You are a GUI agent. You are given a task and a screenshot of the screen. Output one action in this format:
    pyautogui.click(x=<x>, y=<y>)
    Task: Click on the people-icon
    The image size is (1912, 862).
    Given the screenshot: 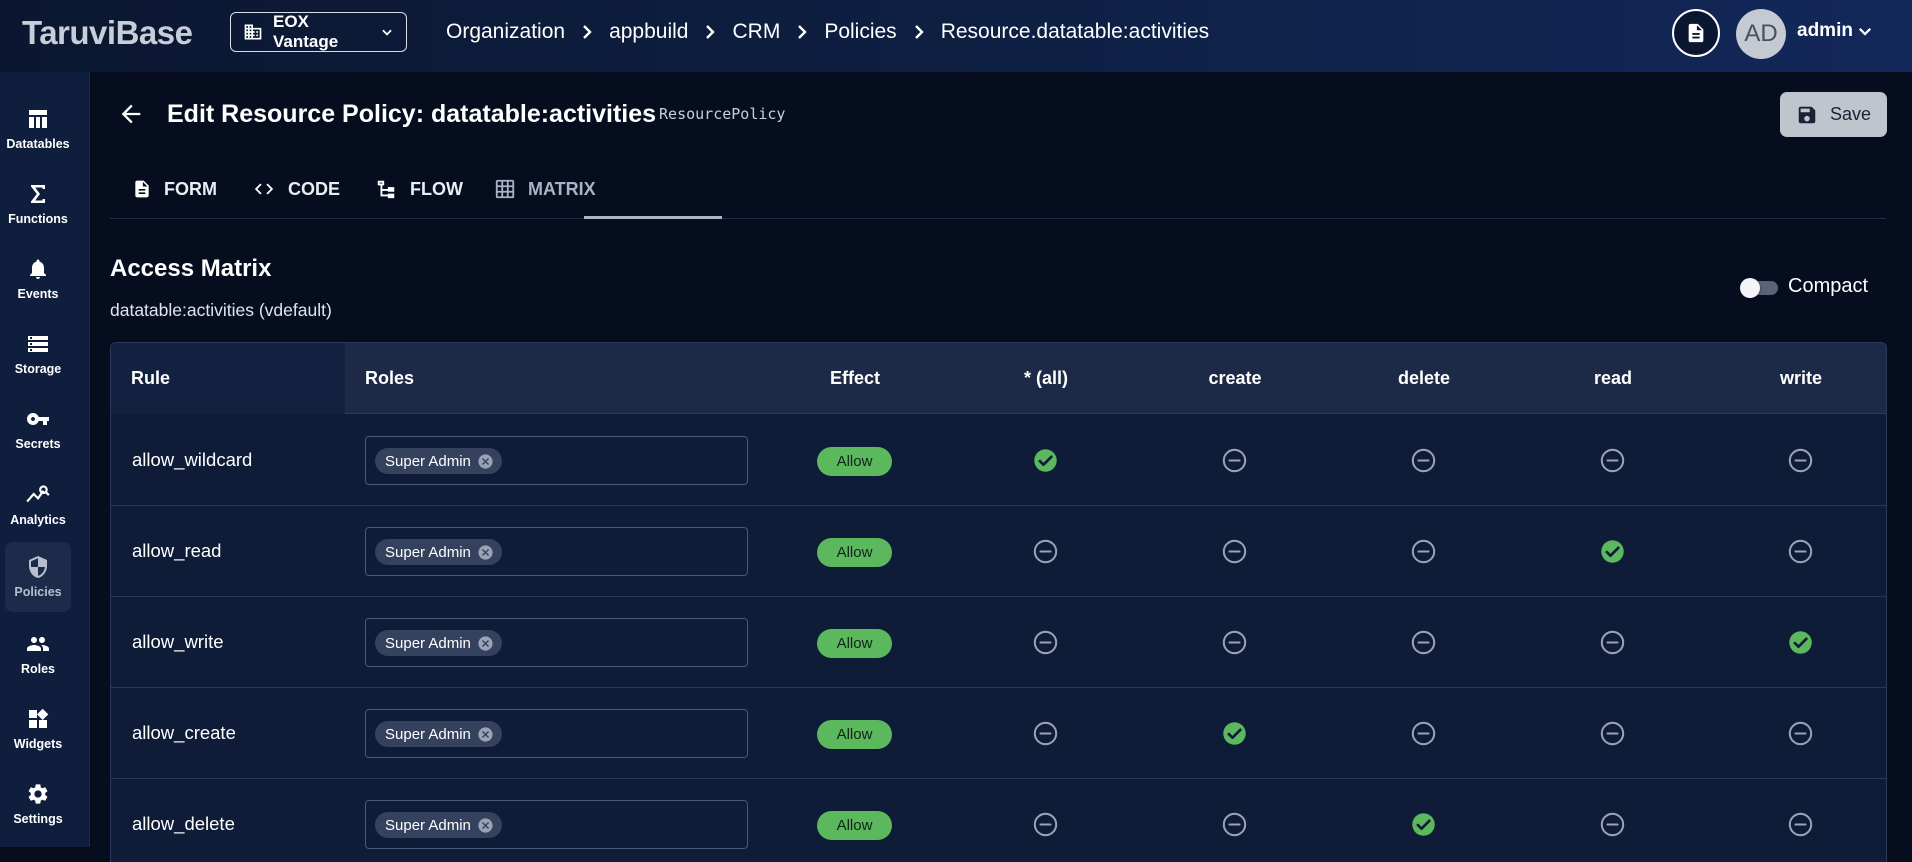 What is the action you would take?
    pyautogui.click(x=38, y=644)
    